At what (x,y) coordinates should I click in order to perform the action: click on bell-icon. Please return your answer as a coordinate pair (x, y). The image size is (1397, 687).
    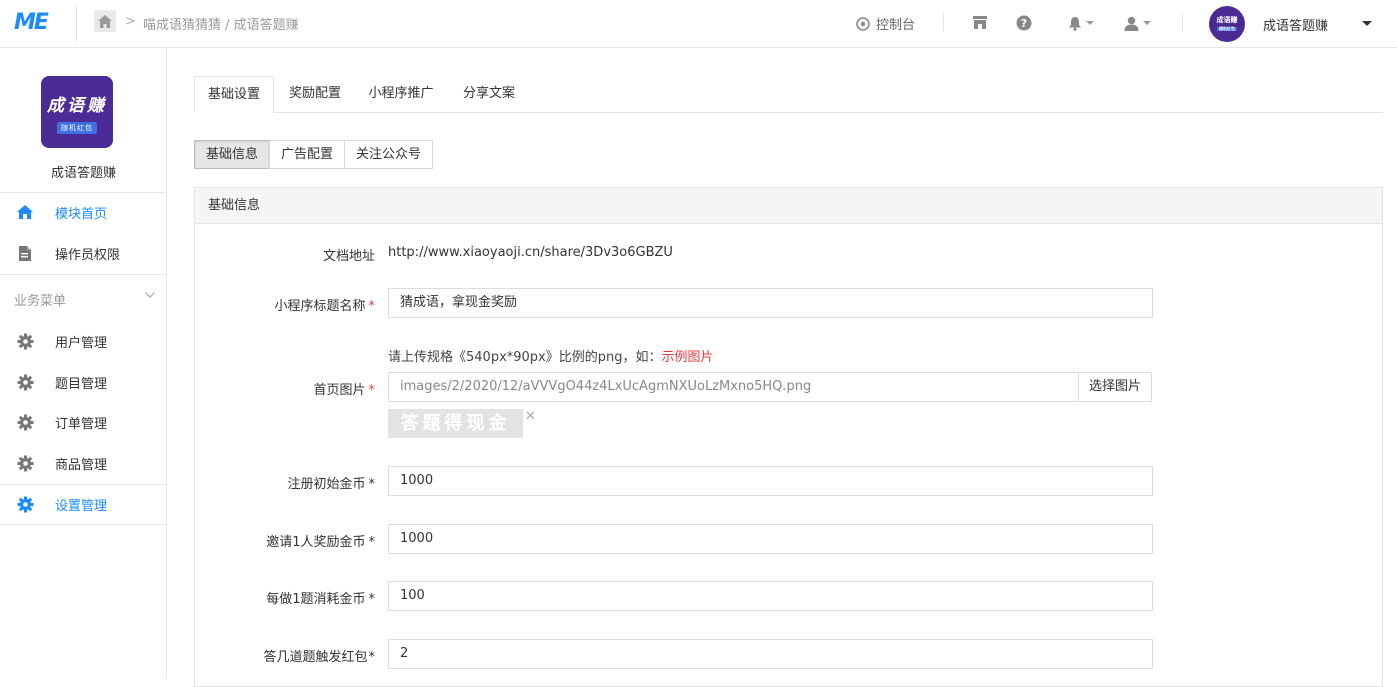
    Looking at the image, I should click on (1075, 23).